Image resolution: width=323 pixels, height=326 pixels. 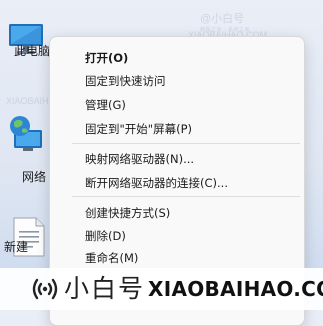 I want to click on menu-item-manage: 管理(G), so click(x=105, y=105).